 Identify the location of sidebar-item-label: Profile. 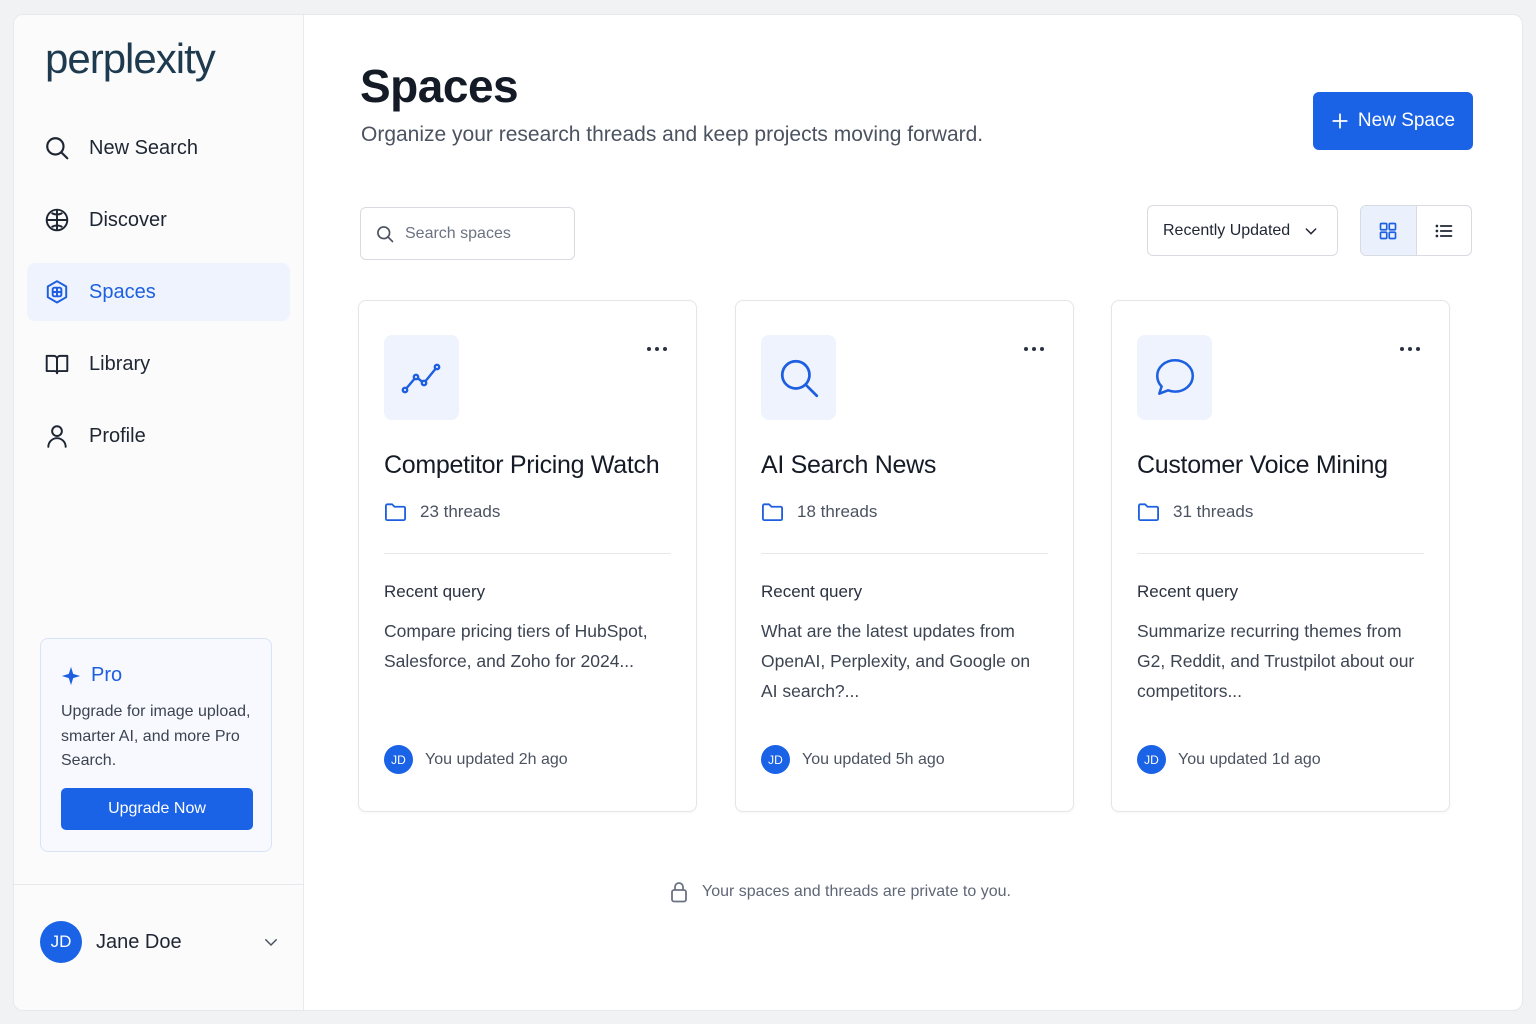
(117, 435).